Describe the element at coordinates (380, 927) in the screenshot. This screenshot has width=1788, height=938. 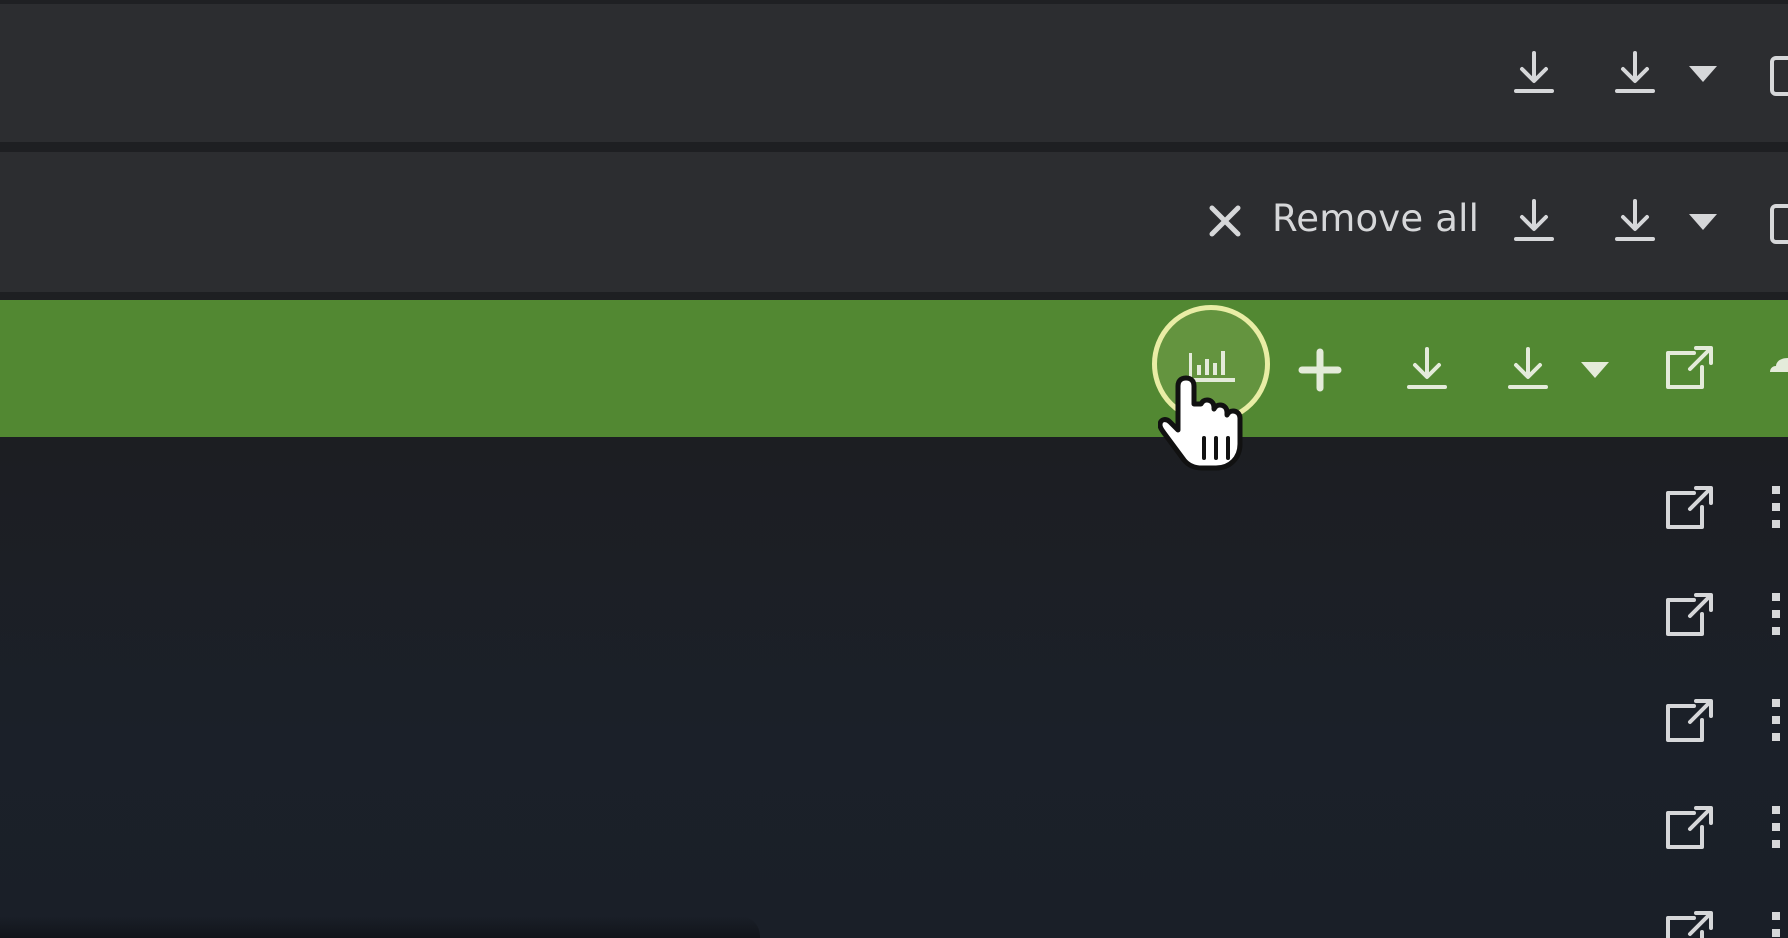
I see `bottom-shadow` at that location.